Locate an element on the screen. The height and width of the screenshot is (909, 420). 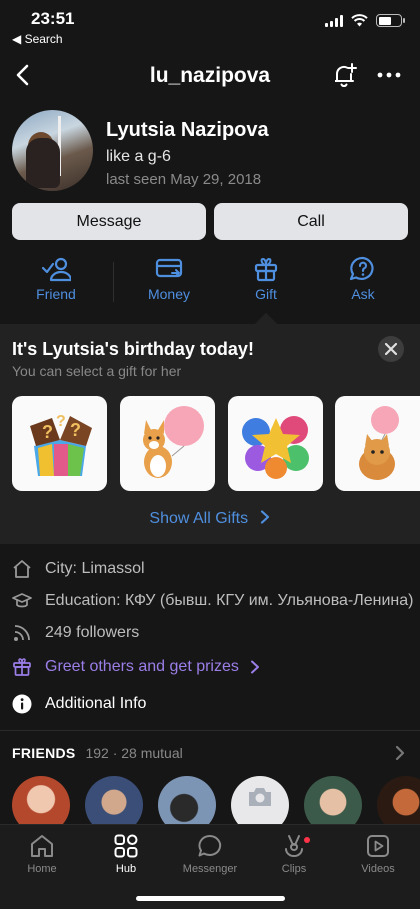
profile-actions: Friend Money Gift Ask is located at coordinates (210, 282).